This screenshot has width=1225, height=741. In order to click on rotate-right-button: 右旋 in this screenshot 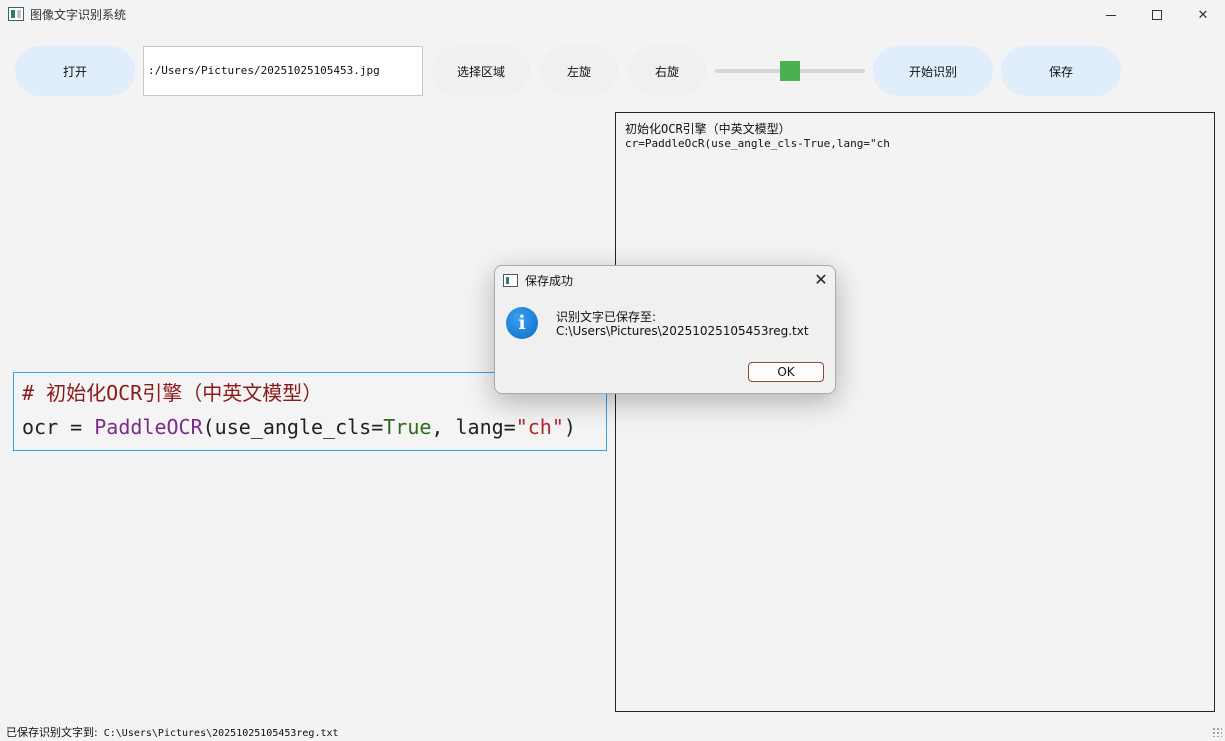, I will do `click(667, 71)`.